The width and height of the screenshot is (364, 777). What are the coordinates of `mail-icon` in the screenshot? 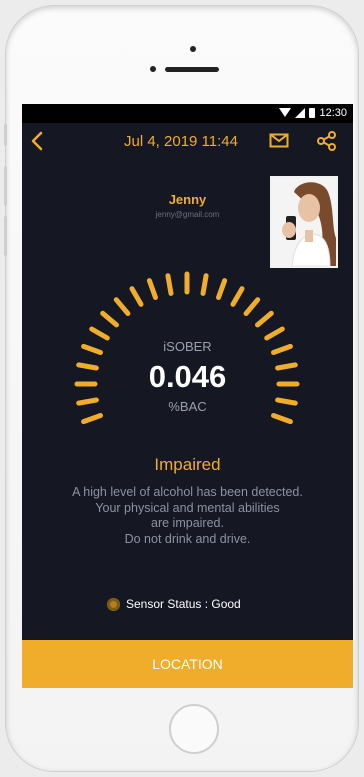 It's located at (279, 140).